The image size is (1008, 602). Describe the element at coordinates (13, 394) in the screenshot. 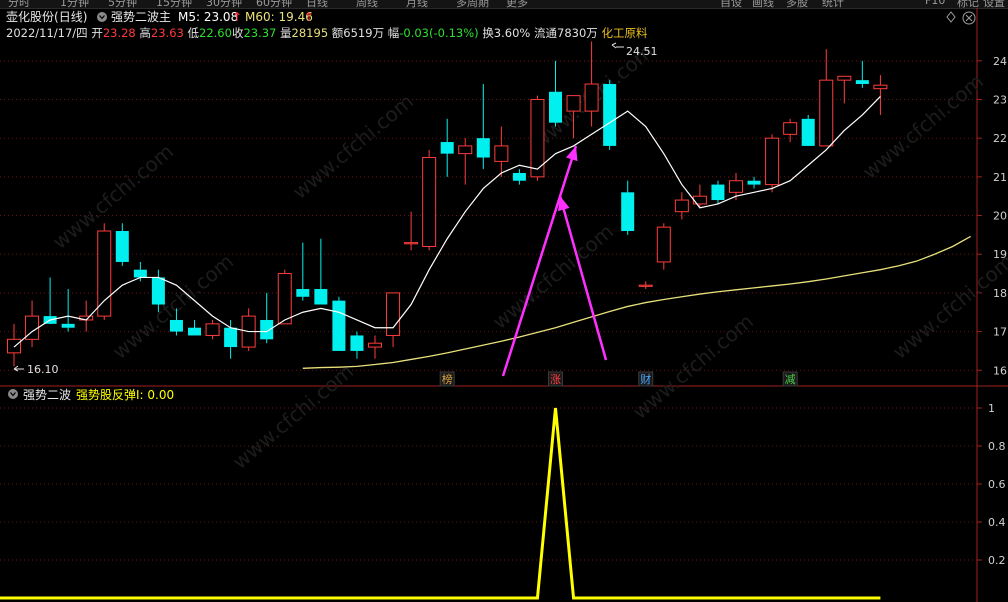

I see `sub-indicator-dropdown-icon` at that location.